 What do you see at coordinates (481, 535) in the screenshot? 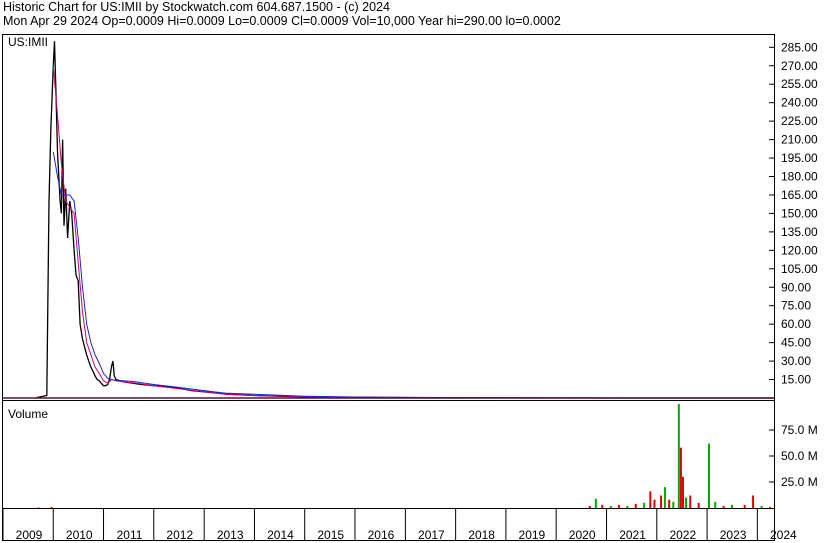
I see `x-year-label: 2018` at bounding box center [481, 535].